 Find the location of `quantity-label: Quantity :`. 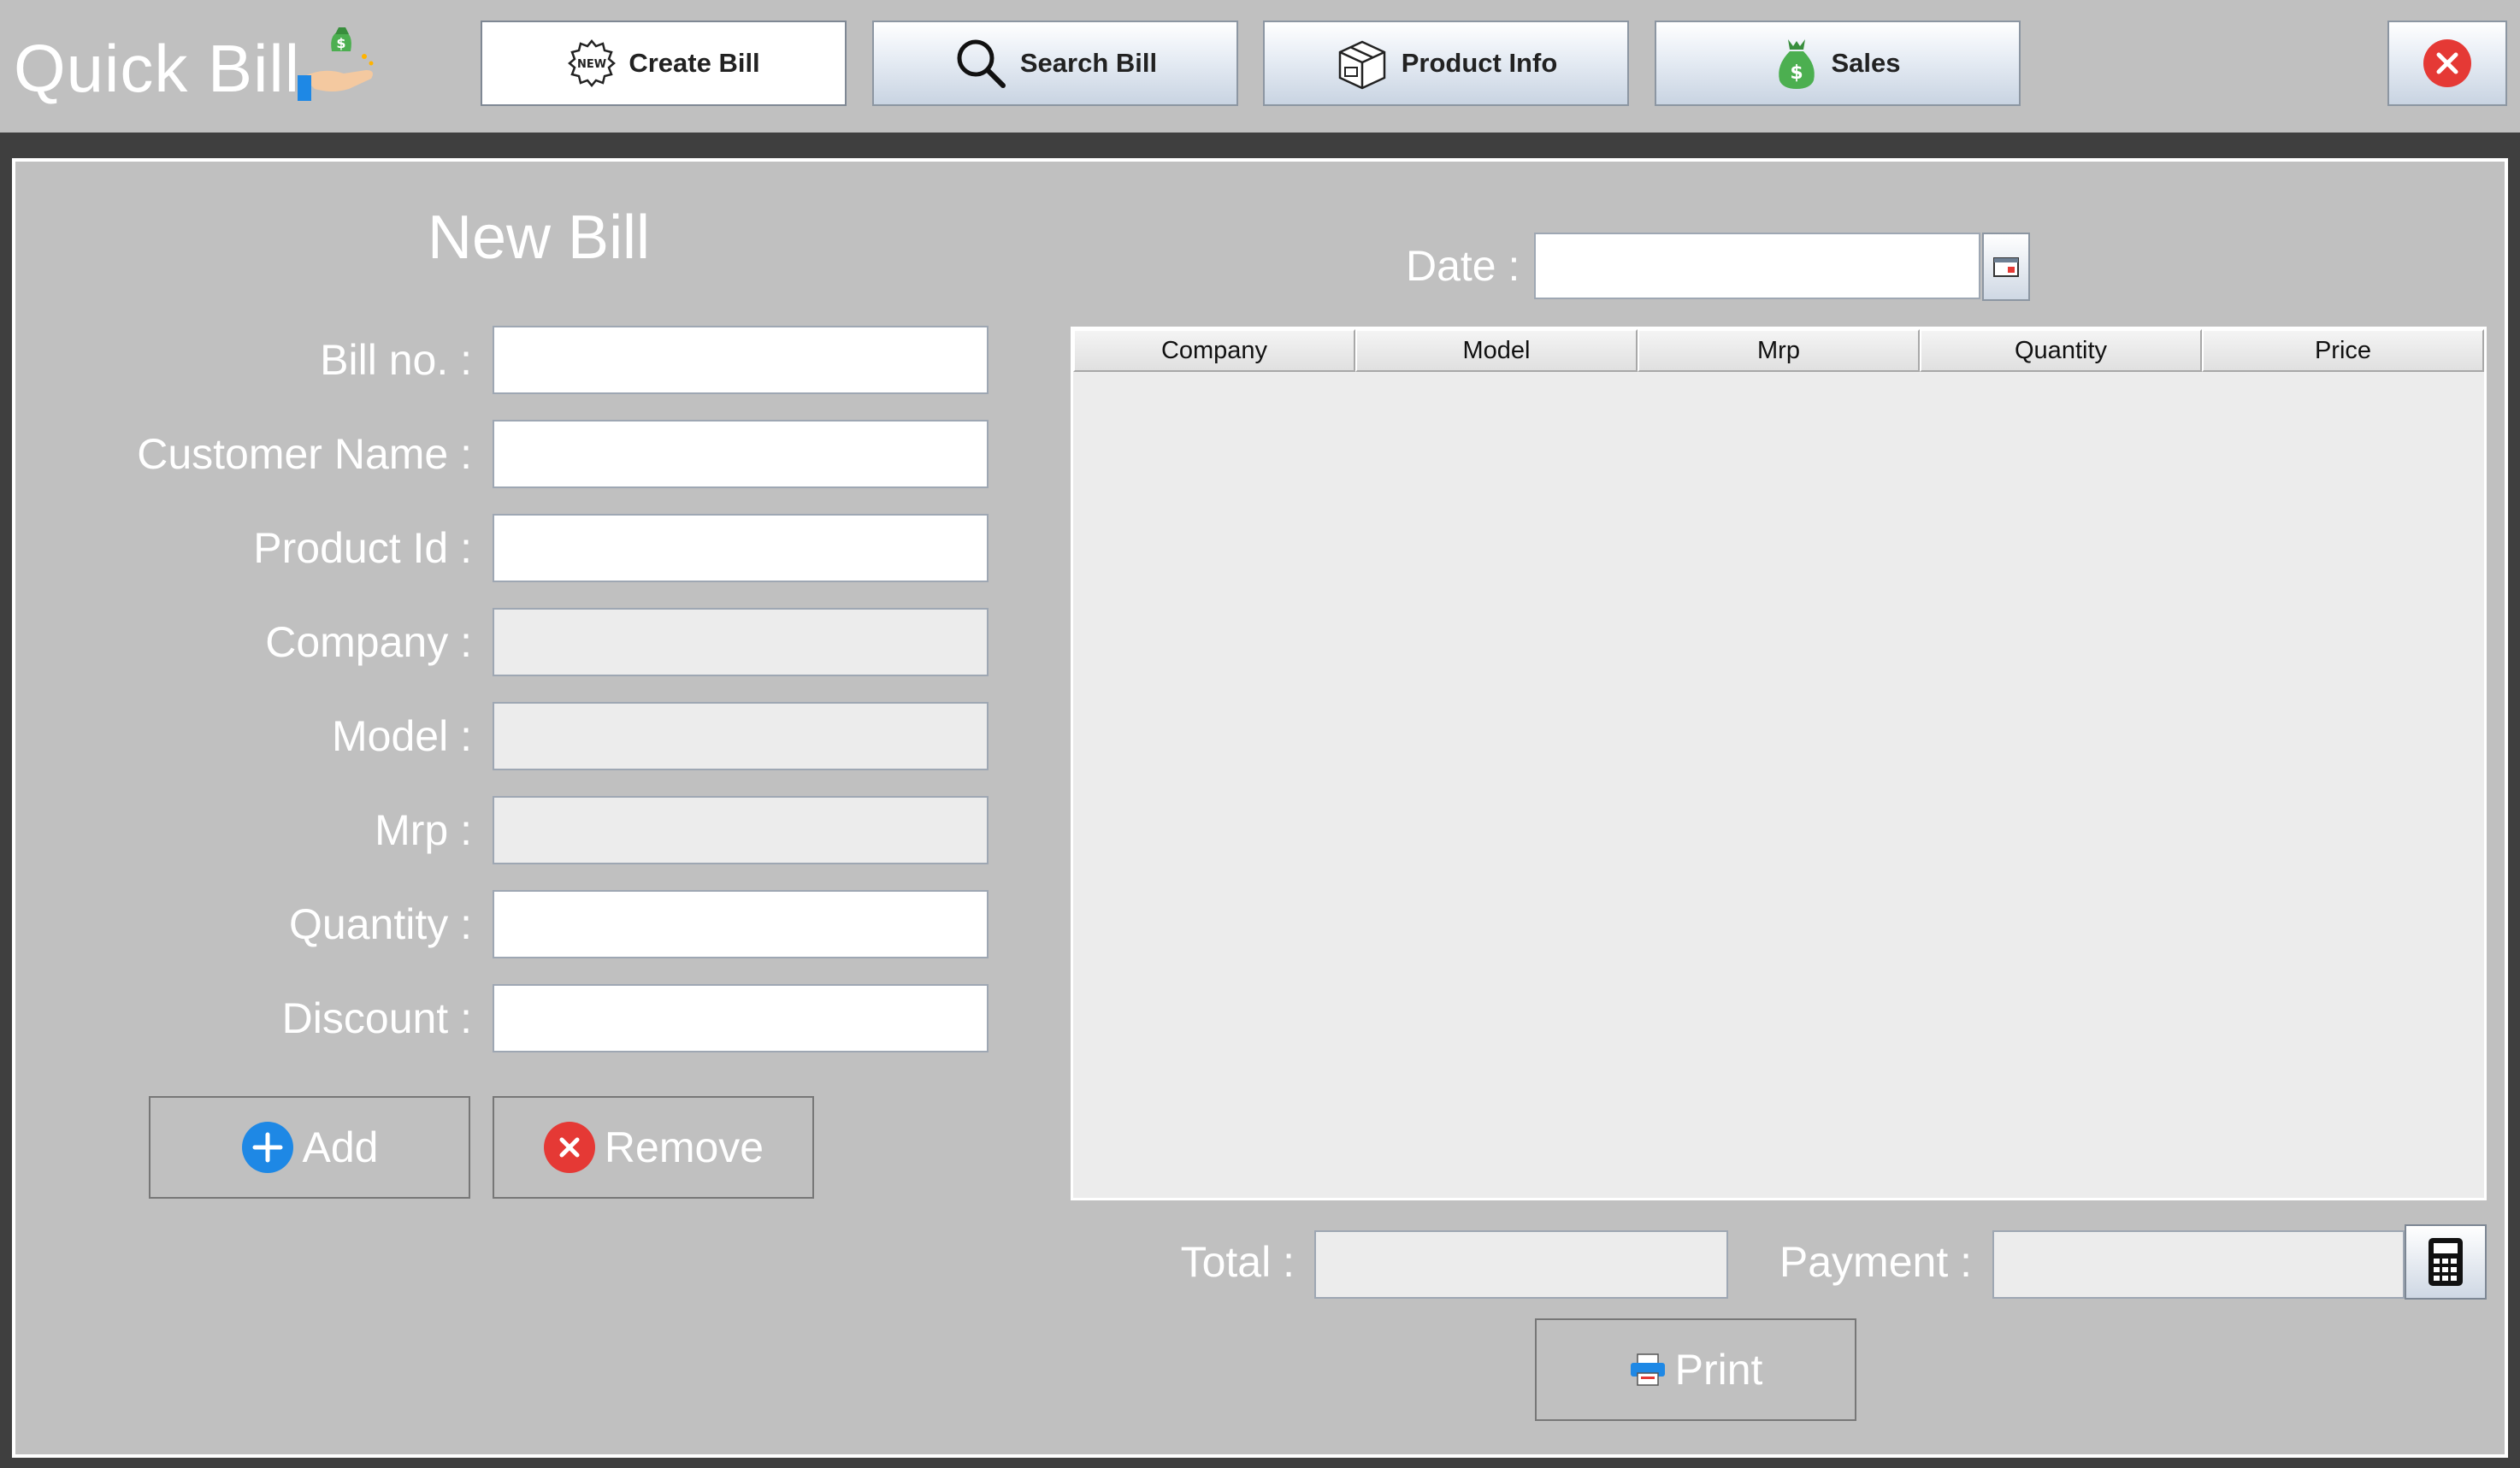

quantity-label: Quantity : is located at coordinates (380, 924).